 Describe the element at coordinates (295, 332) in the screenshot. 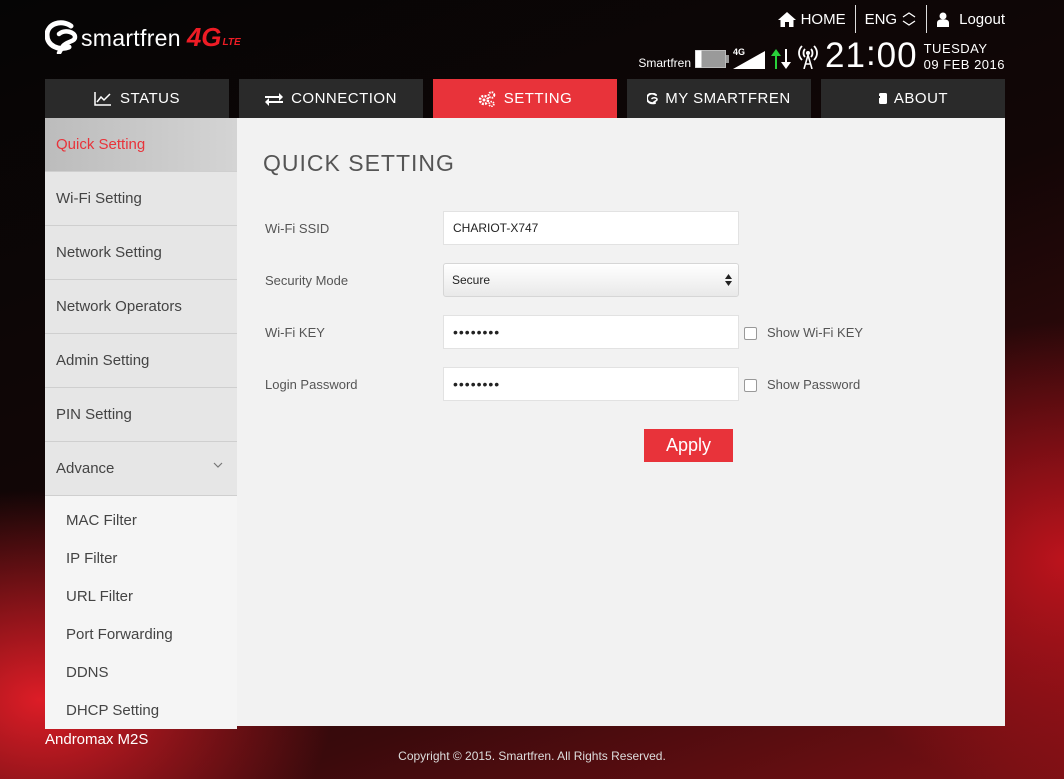

I see `wifi-key-label: Wi-Fi KEY` at that location.